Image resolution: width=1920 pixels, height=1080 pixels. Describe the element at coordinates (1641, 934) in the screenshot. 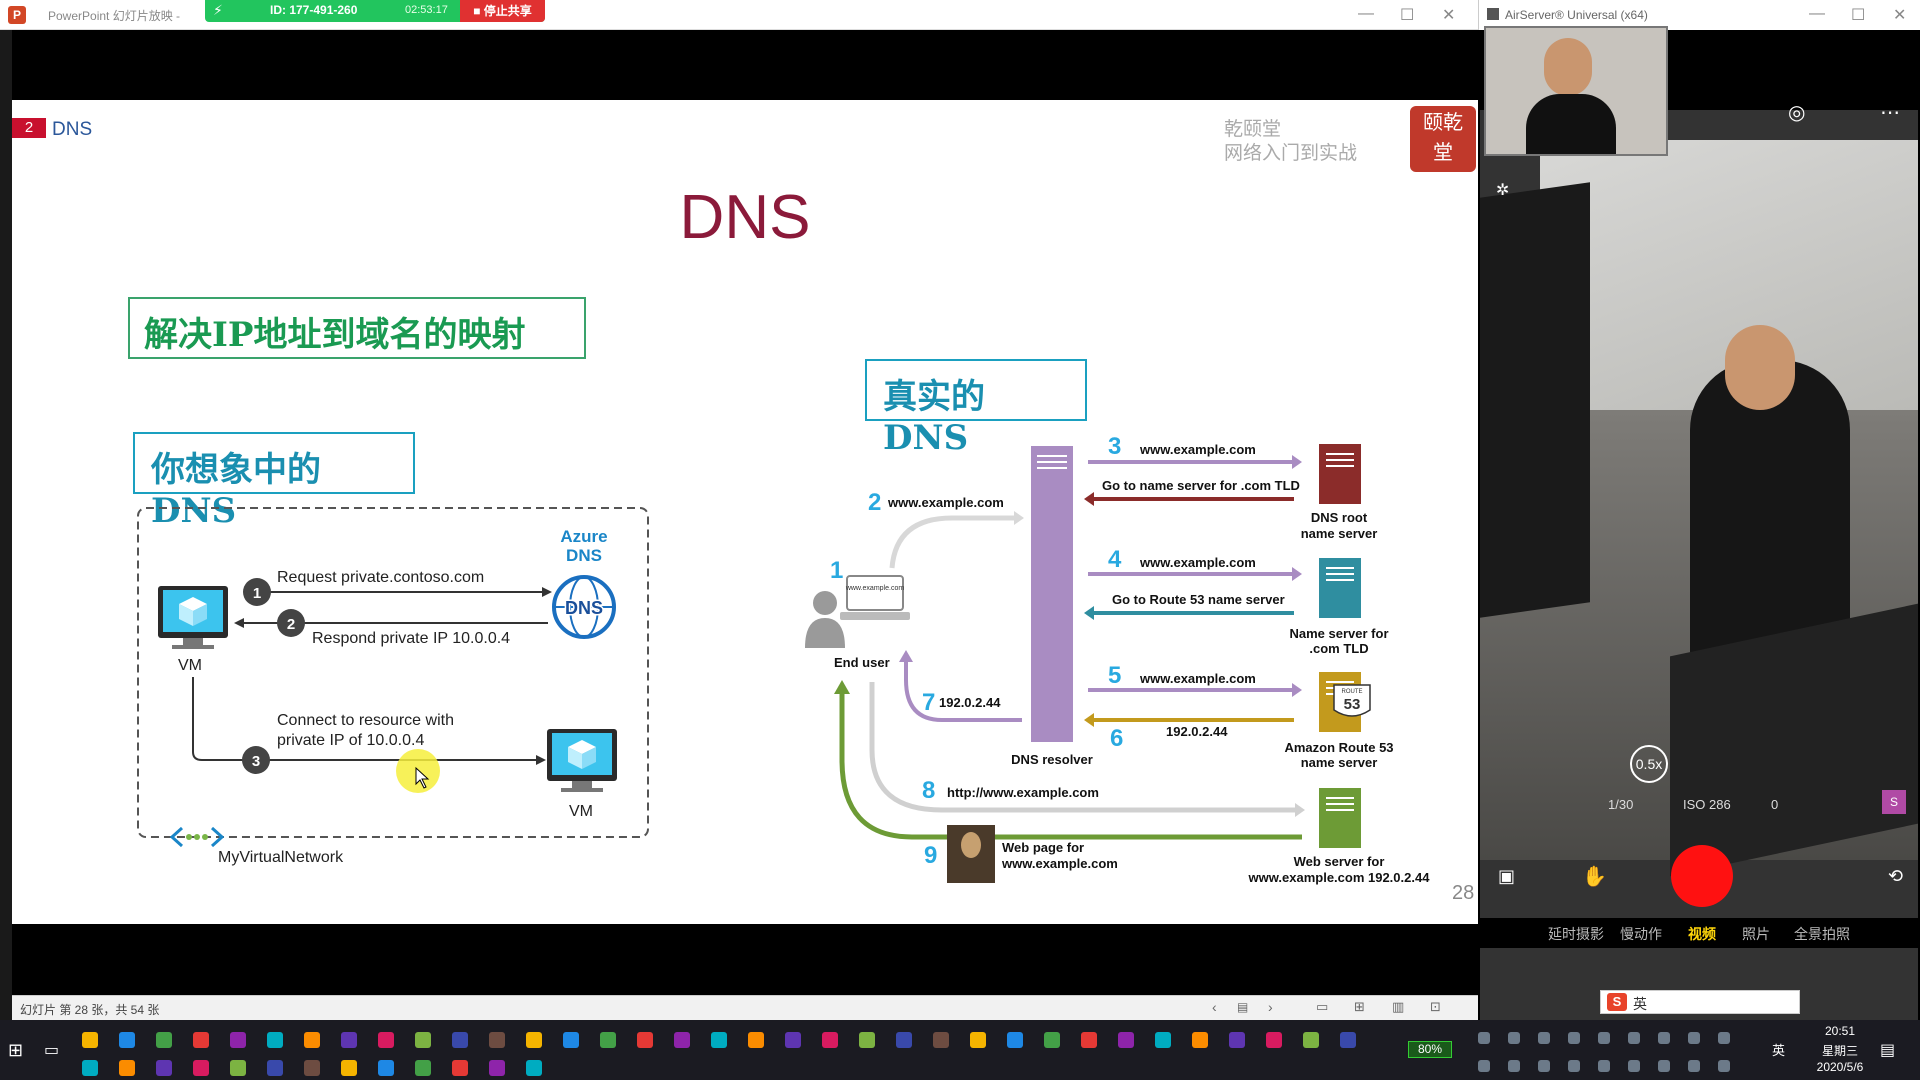

I see `mode-slowmo: 慢动作` at that location.